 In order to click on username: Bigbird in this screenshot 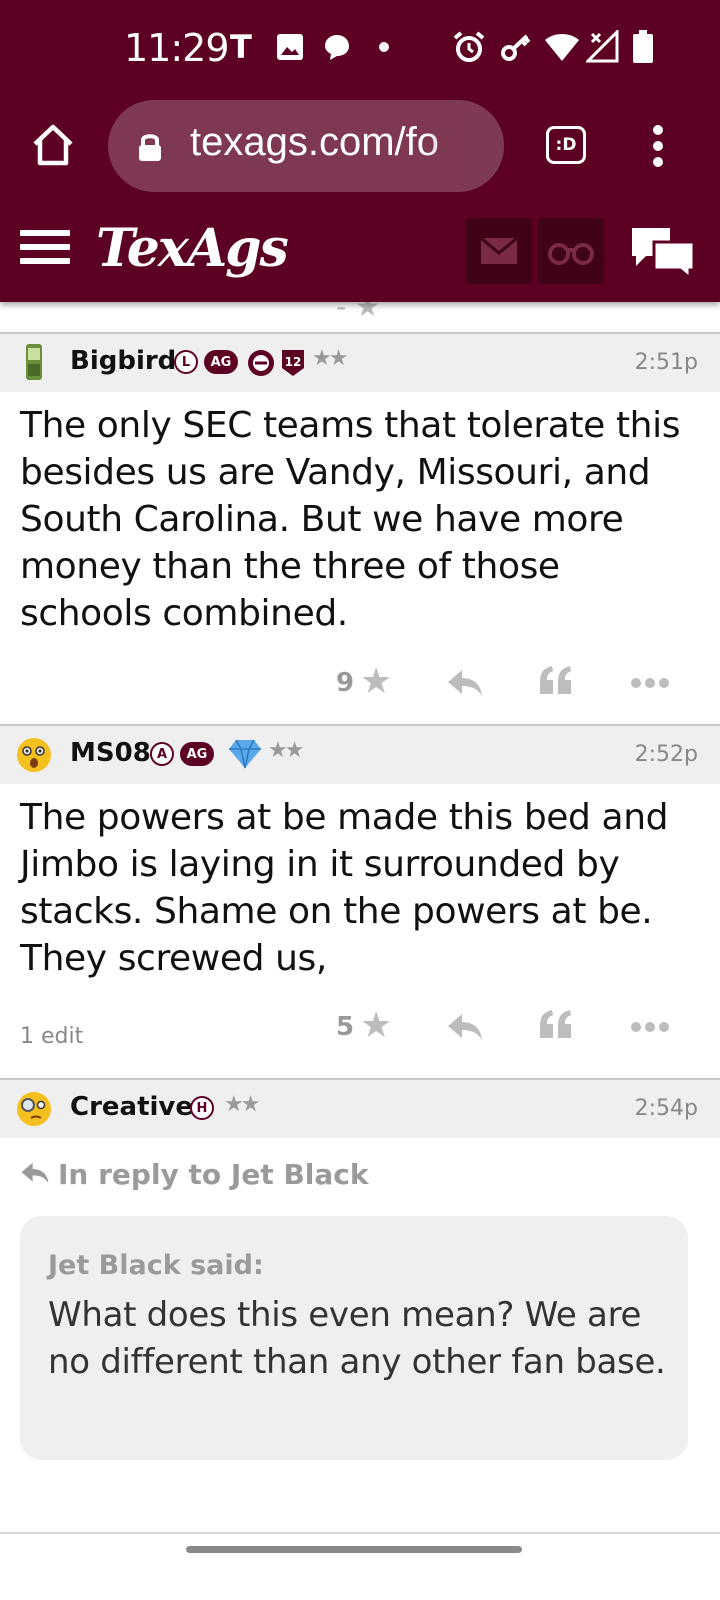, I will do `click(123, 361)`.